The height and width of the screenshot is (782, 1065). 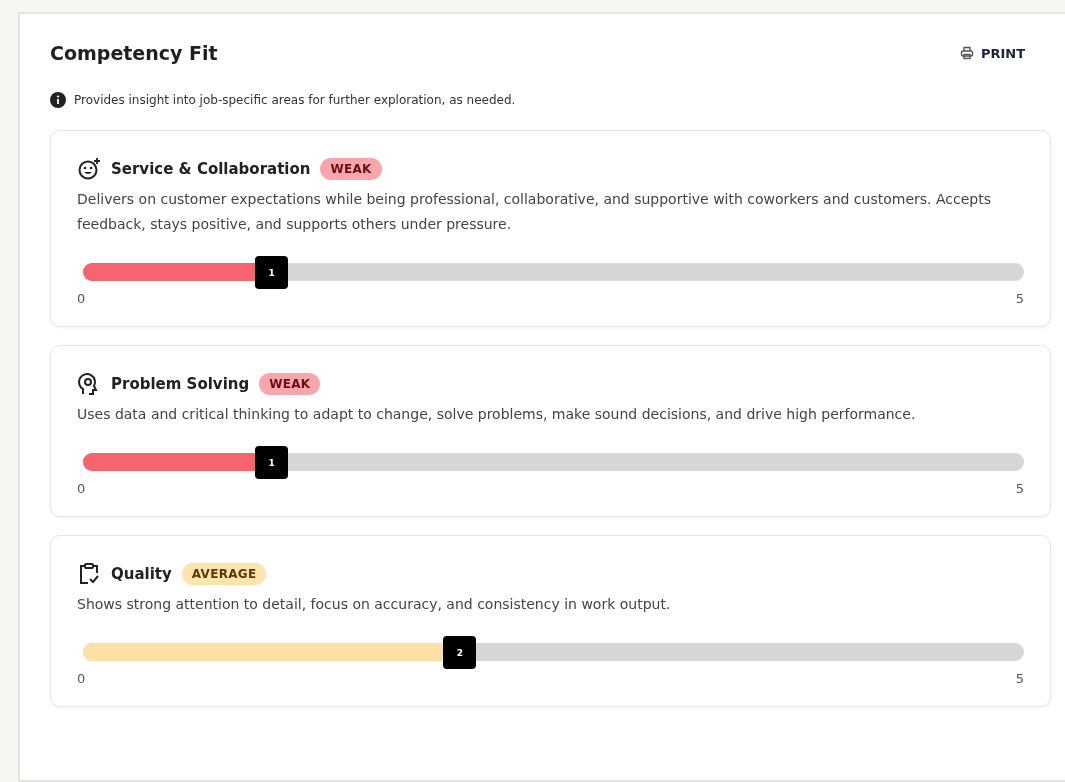 What do you see at coordinates (180, 384) in the screenshot?
I see `competency-name: Problem Solving` at bounding box center [180, 384].